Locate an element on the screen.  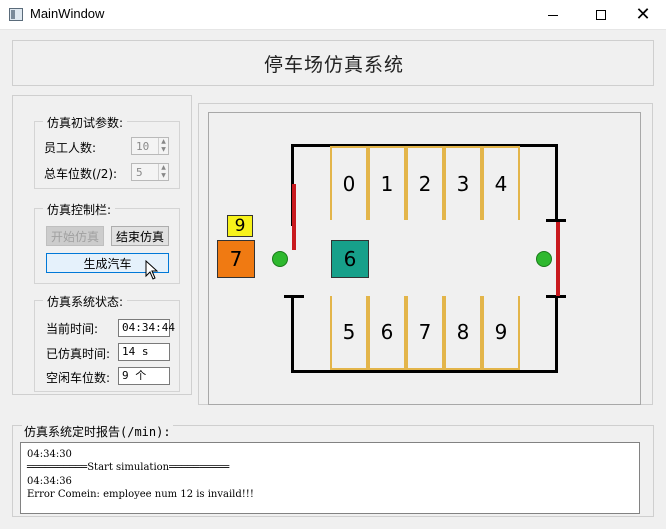
close-button: ✕ is located at coordinates (643, 15).